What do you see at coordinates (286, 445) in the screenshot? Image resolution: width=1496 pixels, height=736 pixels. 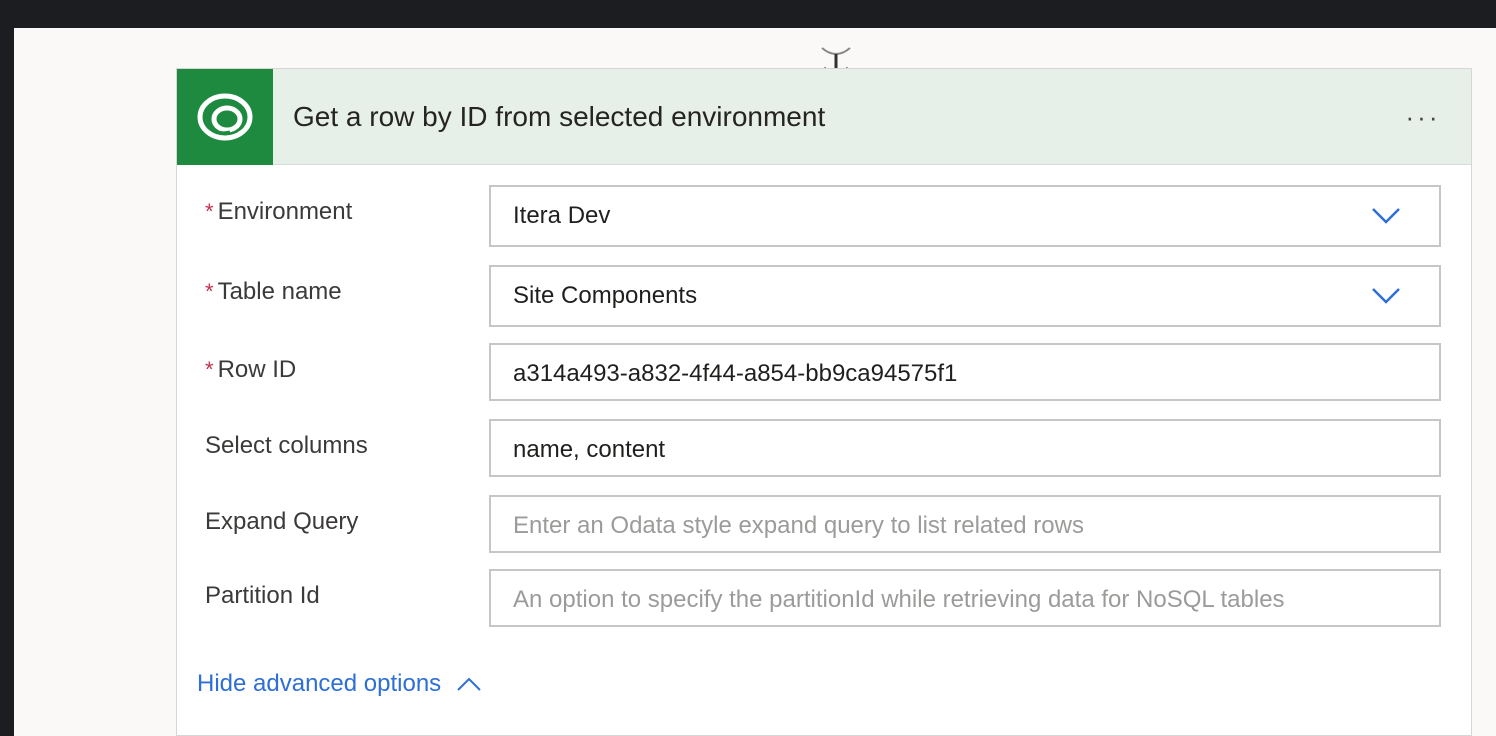 I see `field-label-select-columns: Select columns` at bounding box center [286, 445].